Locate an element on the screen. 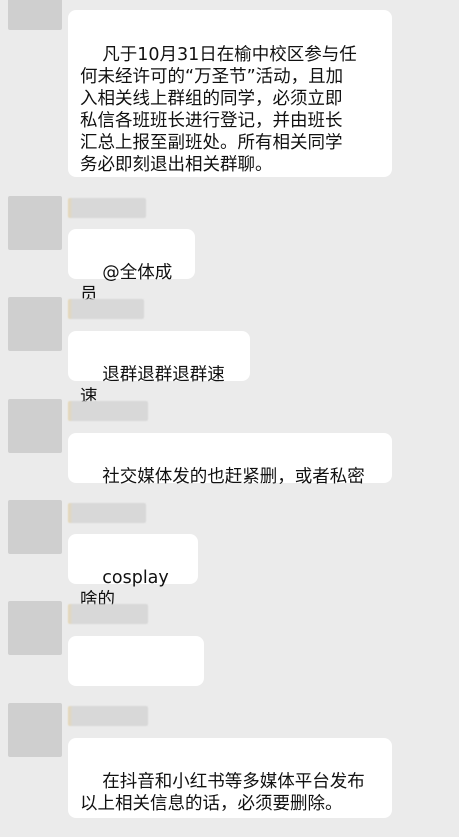 The image size is (459, 837). message-bubble: 社交媒体发的也赶紧删，或者私密 is located at coordinates (230, 460).